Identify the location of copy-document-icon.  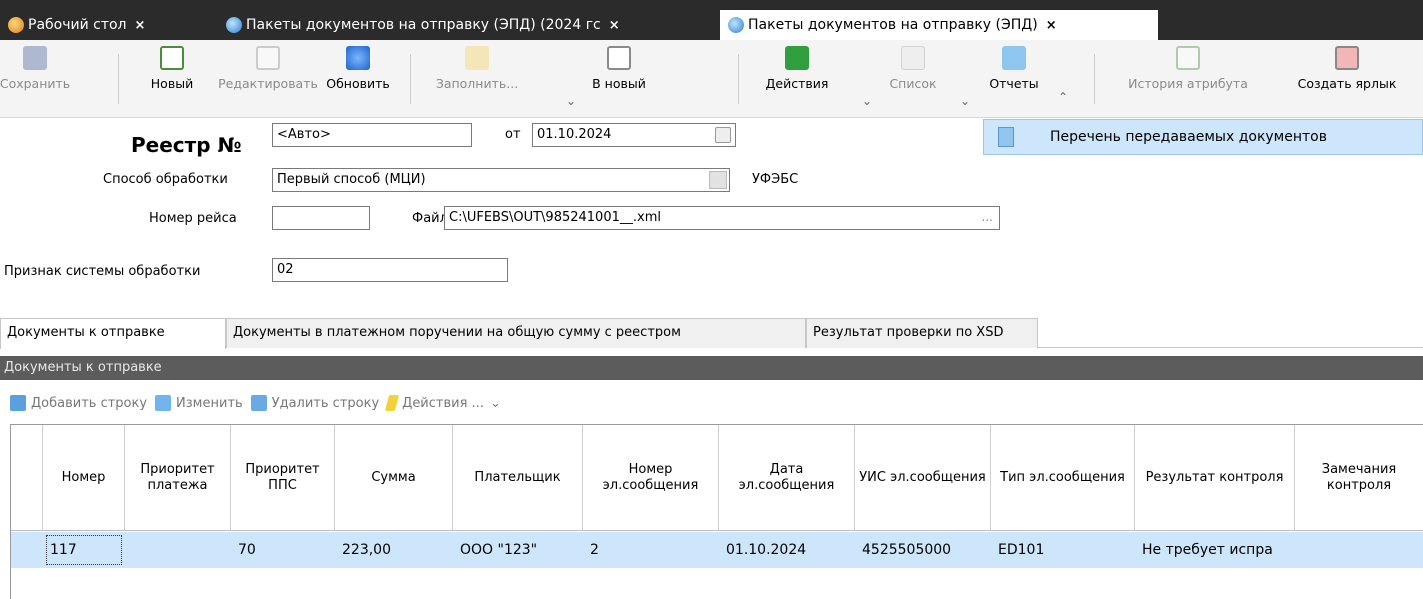
(619, 58).